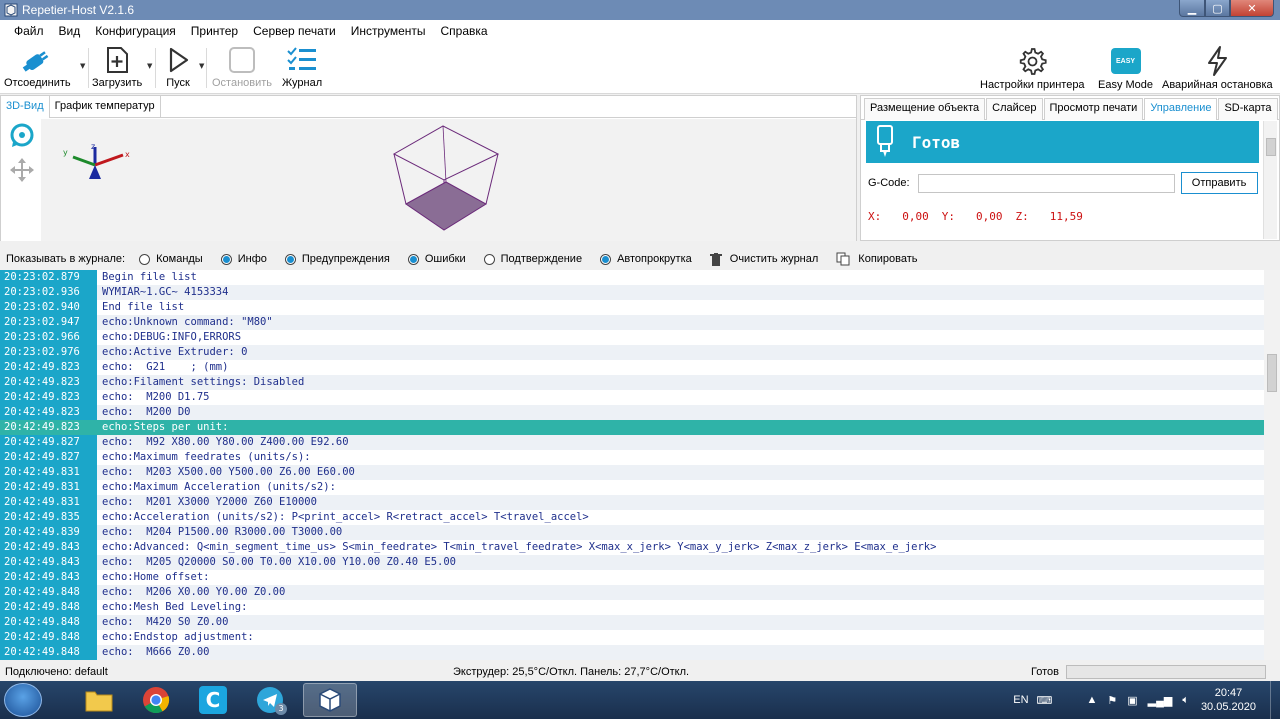 This screenshot has width=1280, height=719. What do you see at coordinates (1270, 180) in the screenshot?
I see `control-scrollbar` at bounding box center [1270, 180].